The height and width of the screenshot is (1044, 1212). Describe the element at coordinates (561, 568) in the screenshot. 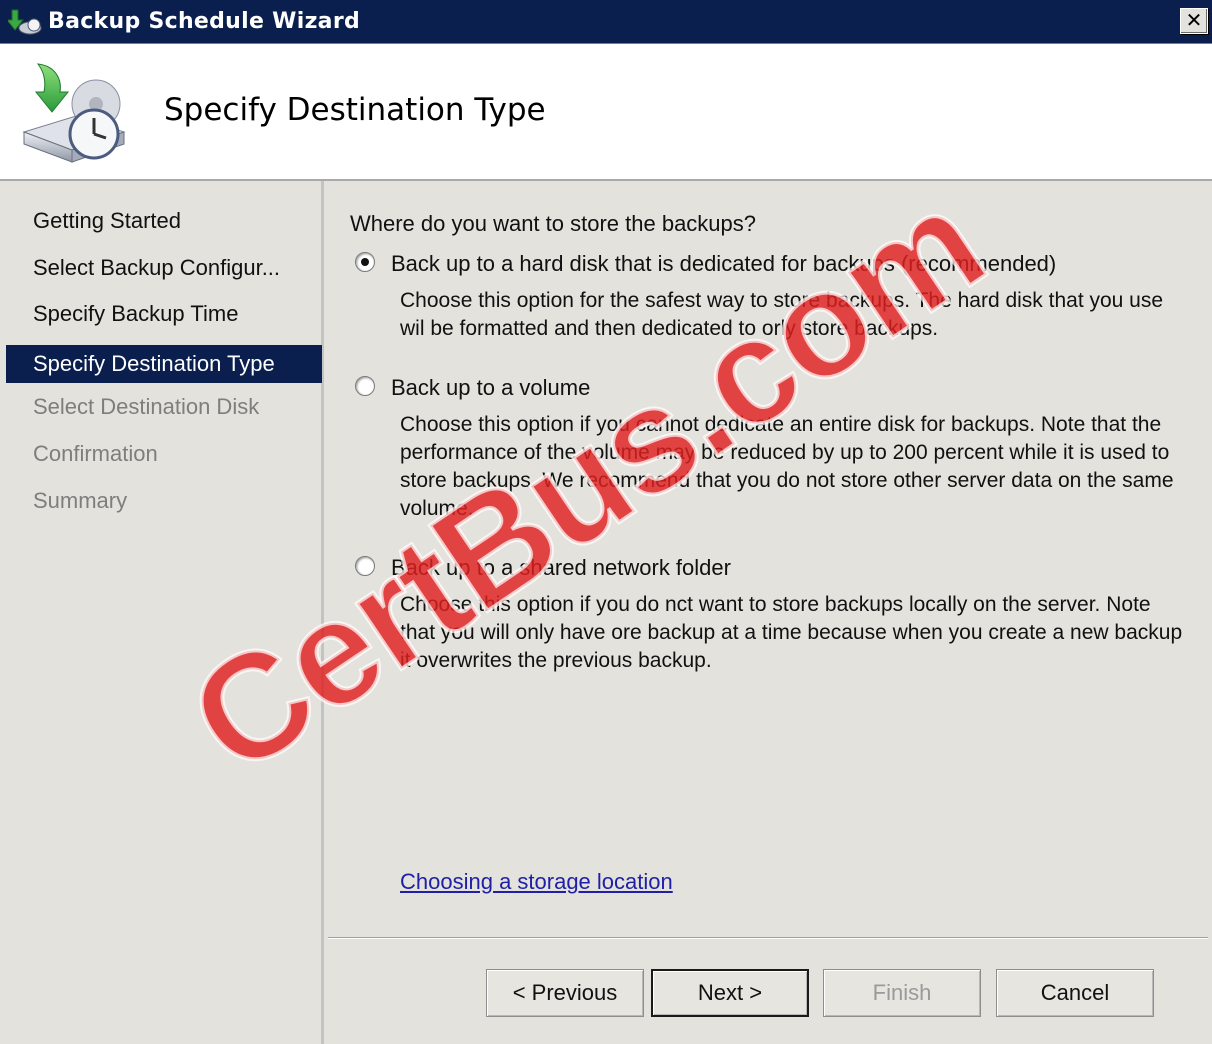

I see `option-network-folder-label: Back up to a shared network folder` at that location.